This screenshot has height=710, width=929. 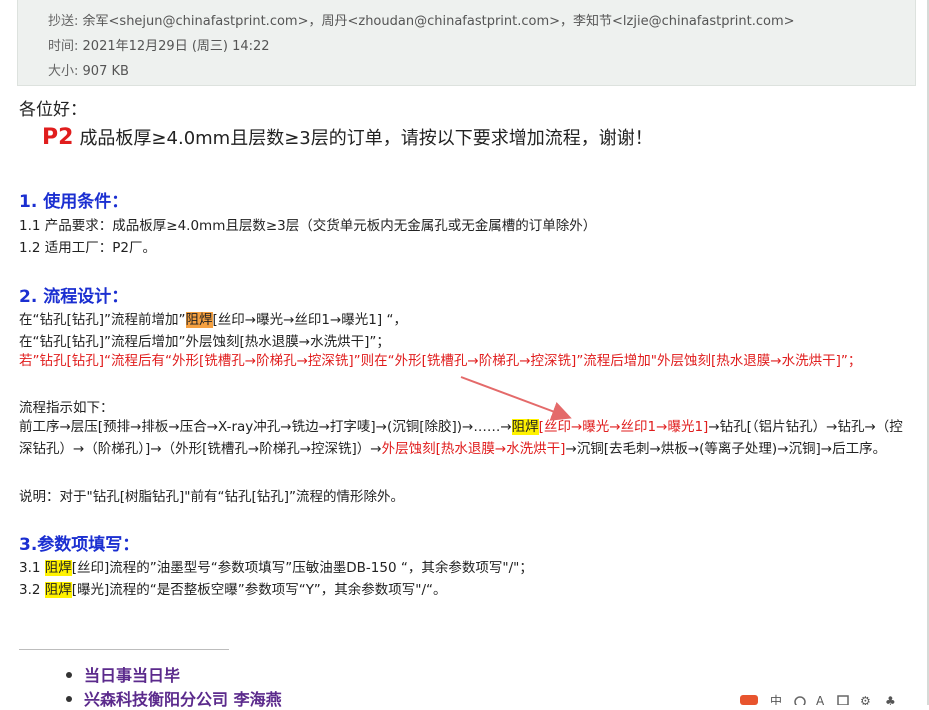 What do you see at coordinates (63, 46) in the screenshot?
I see `time-label: 时间:` at bounding box center [63, 46].